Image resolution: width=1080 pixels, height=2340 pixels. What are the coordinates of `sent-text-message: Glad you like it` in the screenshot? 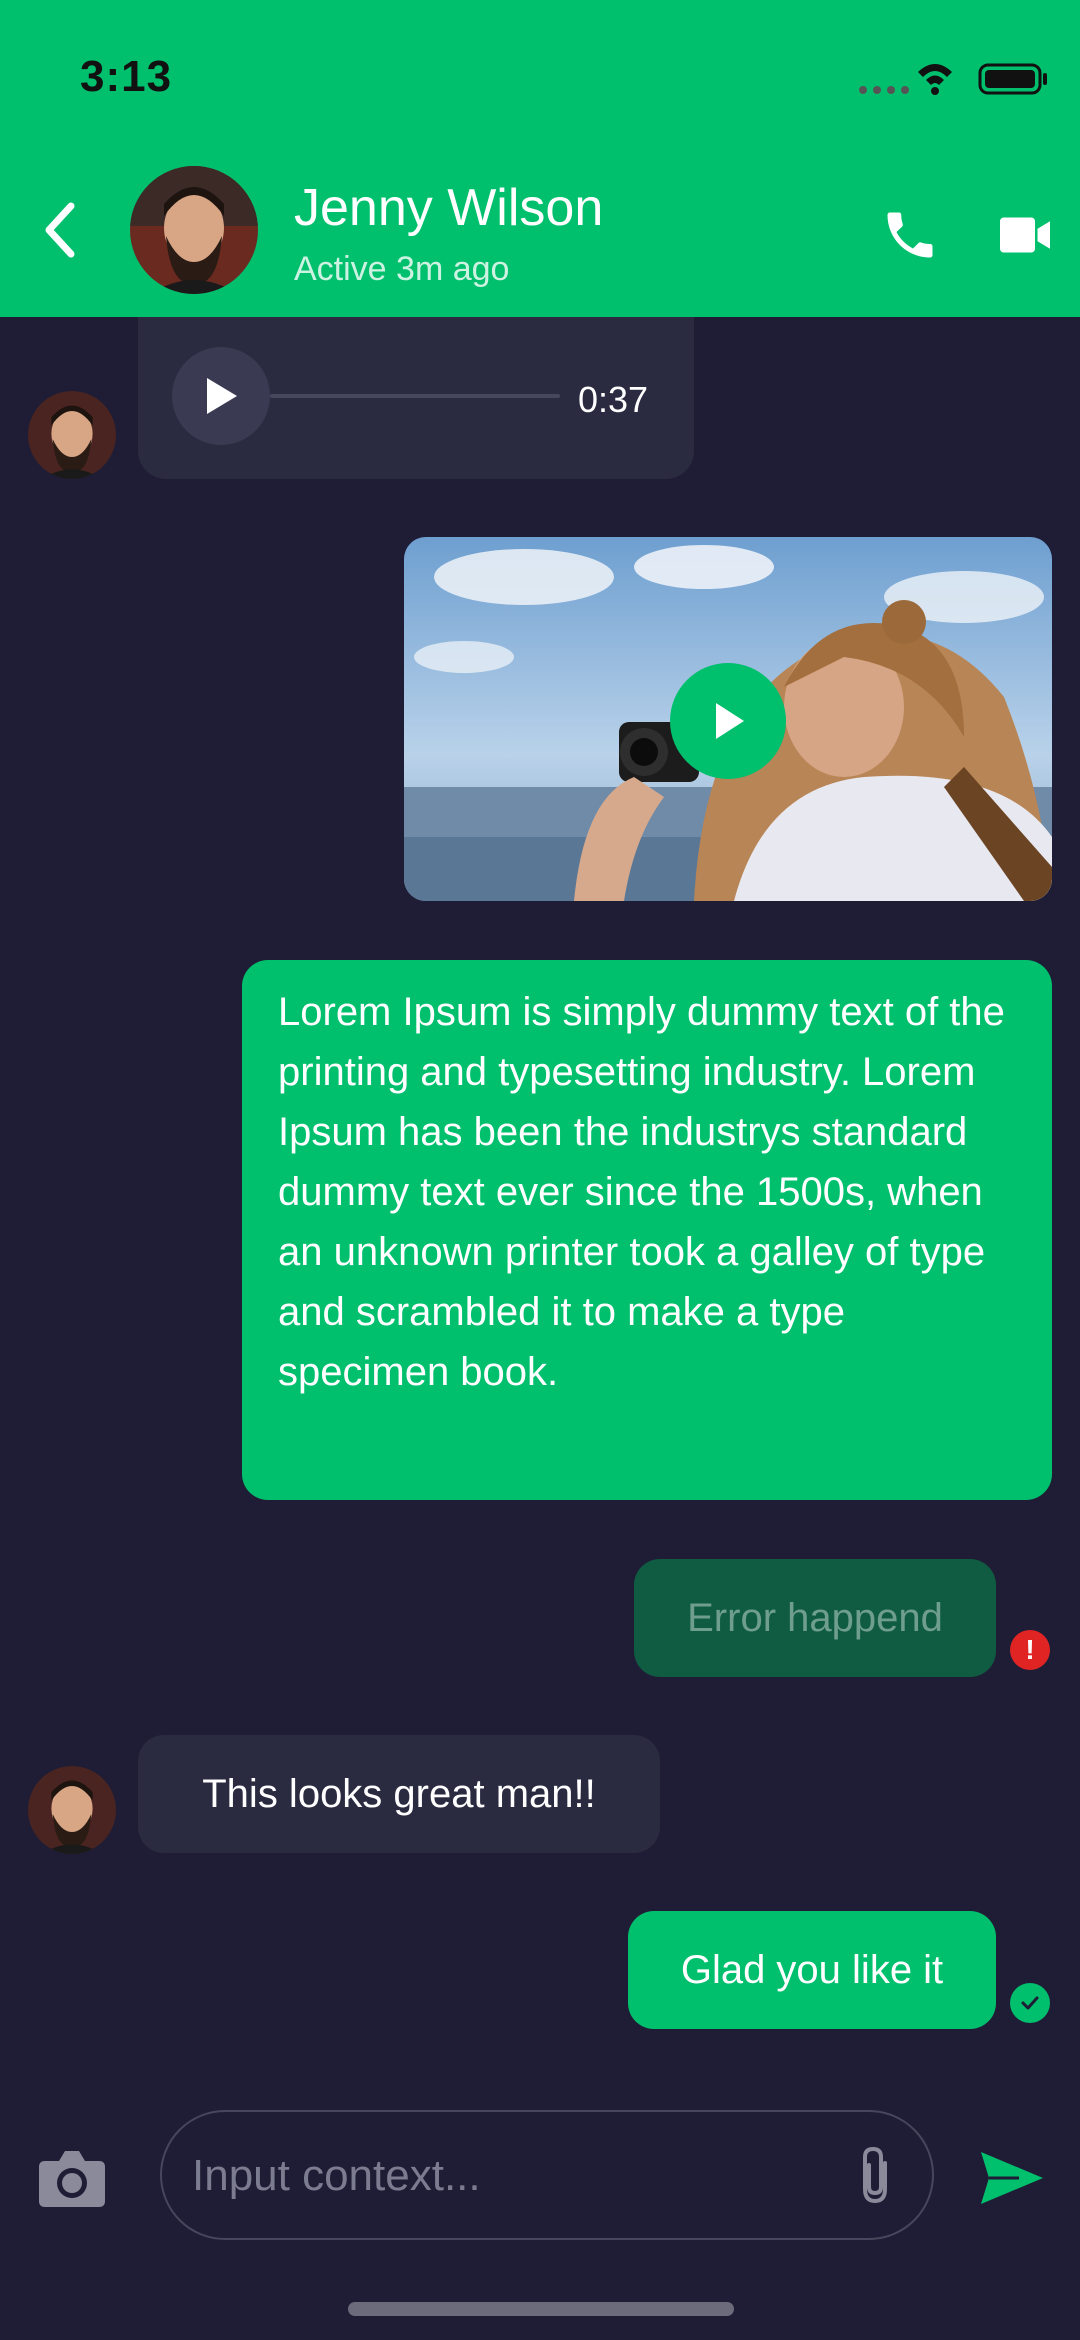 It's located at (812, 1970).